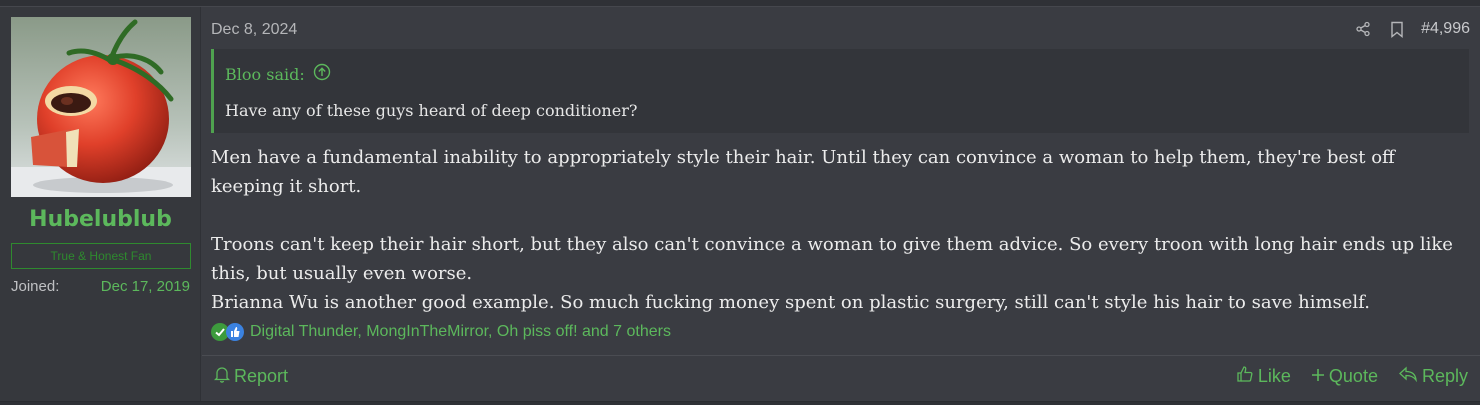  Describe the element at coordinates (1318, 376) in the screenshot. I see `plus-icon` at that location.